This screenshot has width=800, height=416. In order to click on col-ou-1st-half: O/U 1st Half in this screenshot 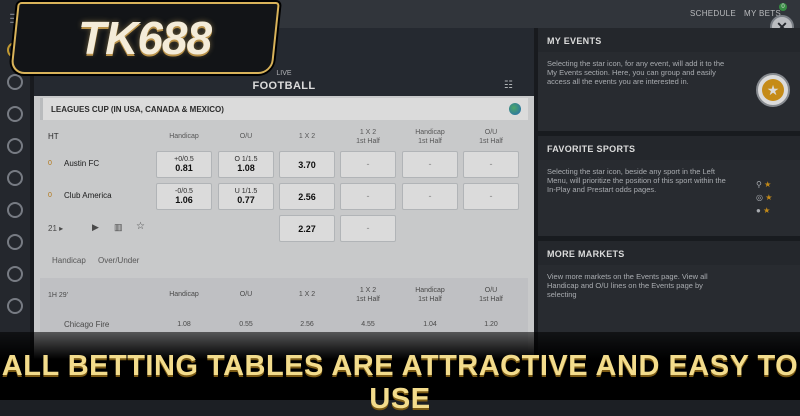, I will do `click(491, 137)`.